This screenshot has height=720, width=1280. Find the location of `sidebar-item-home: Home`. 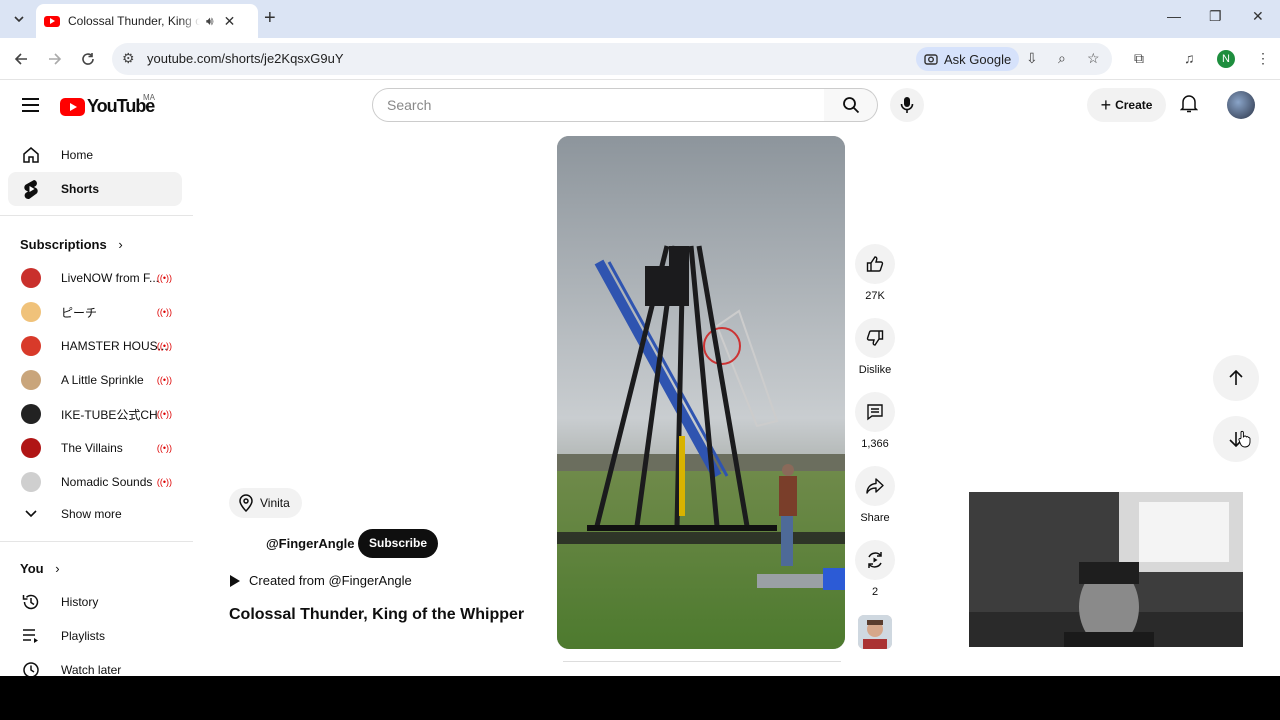

sidebar-item-home: Home is located at coordinates (95, 155).